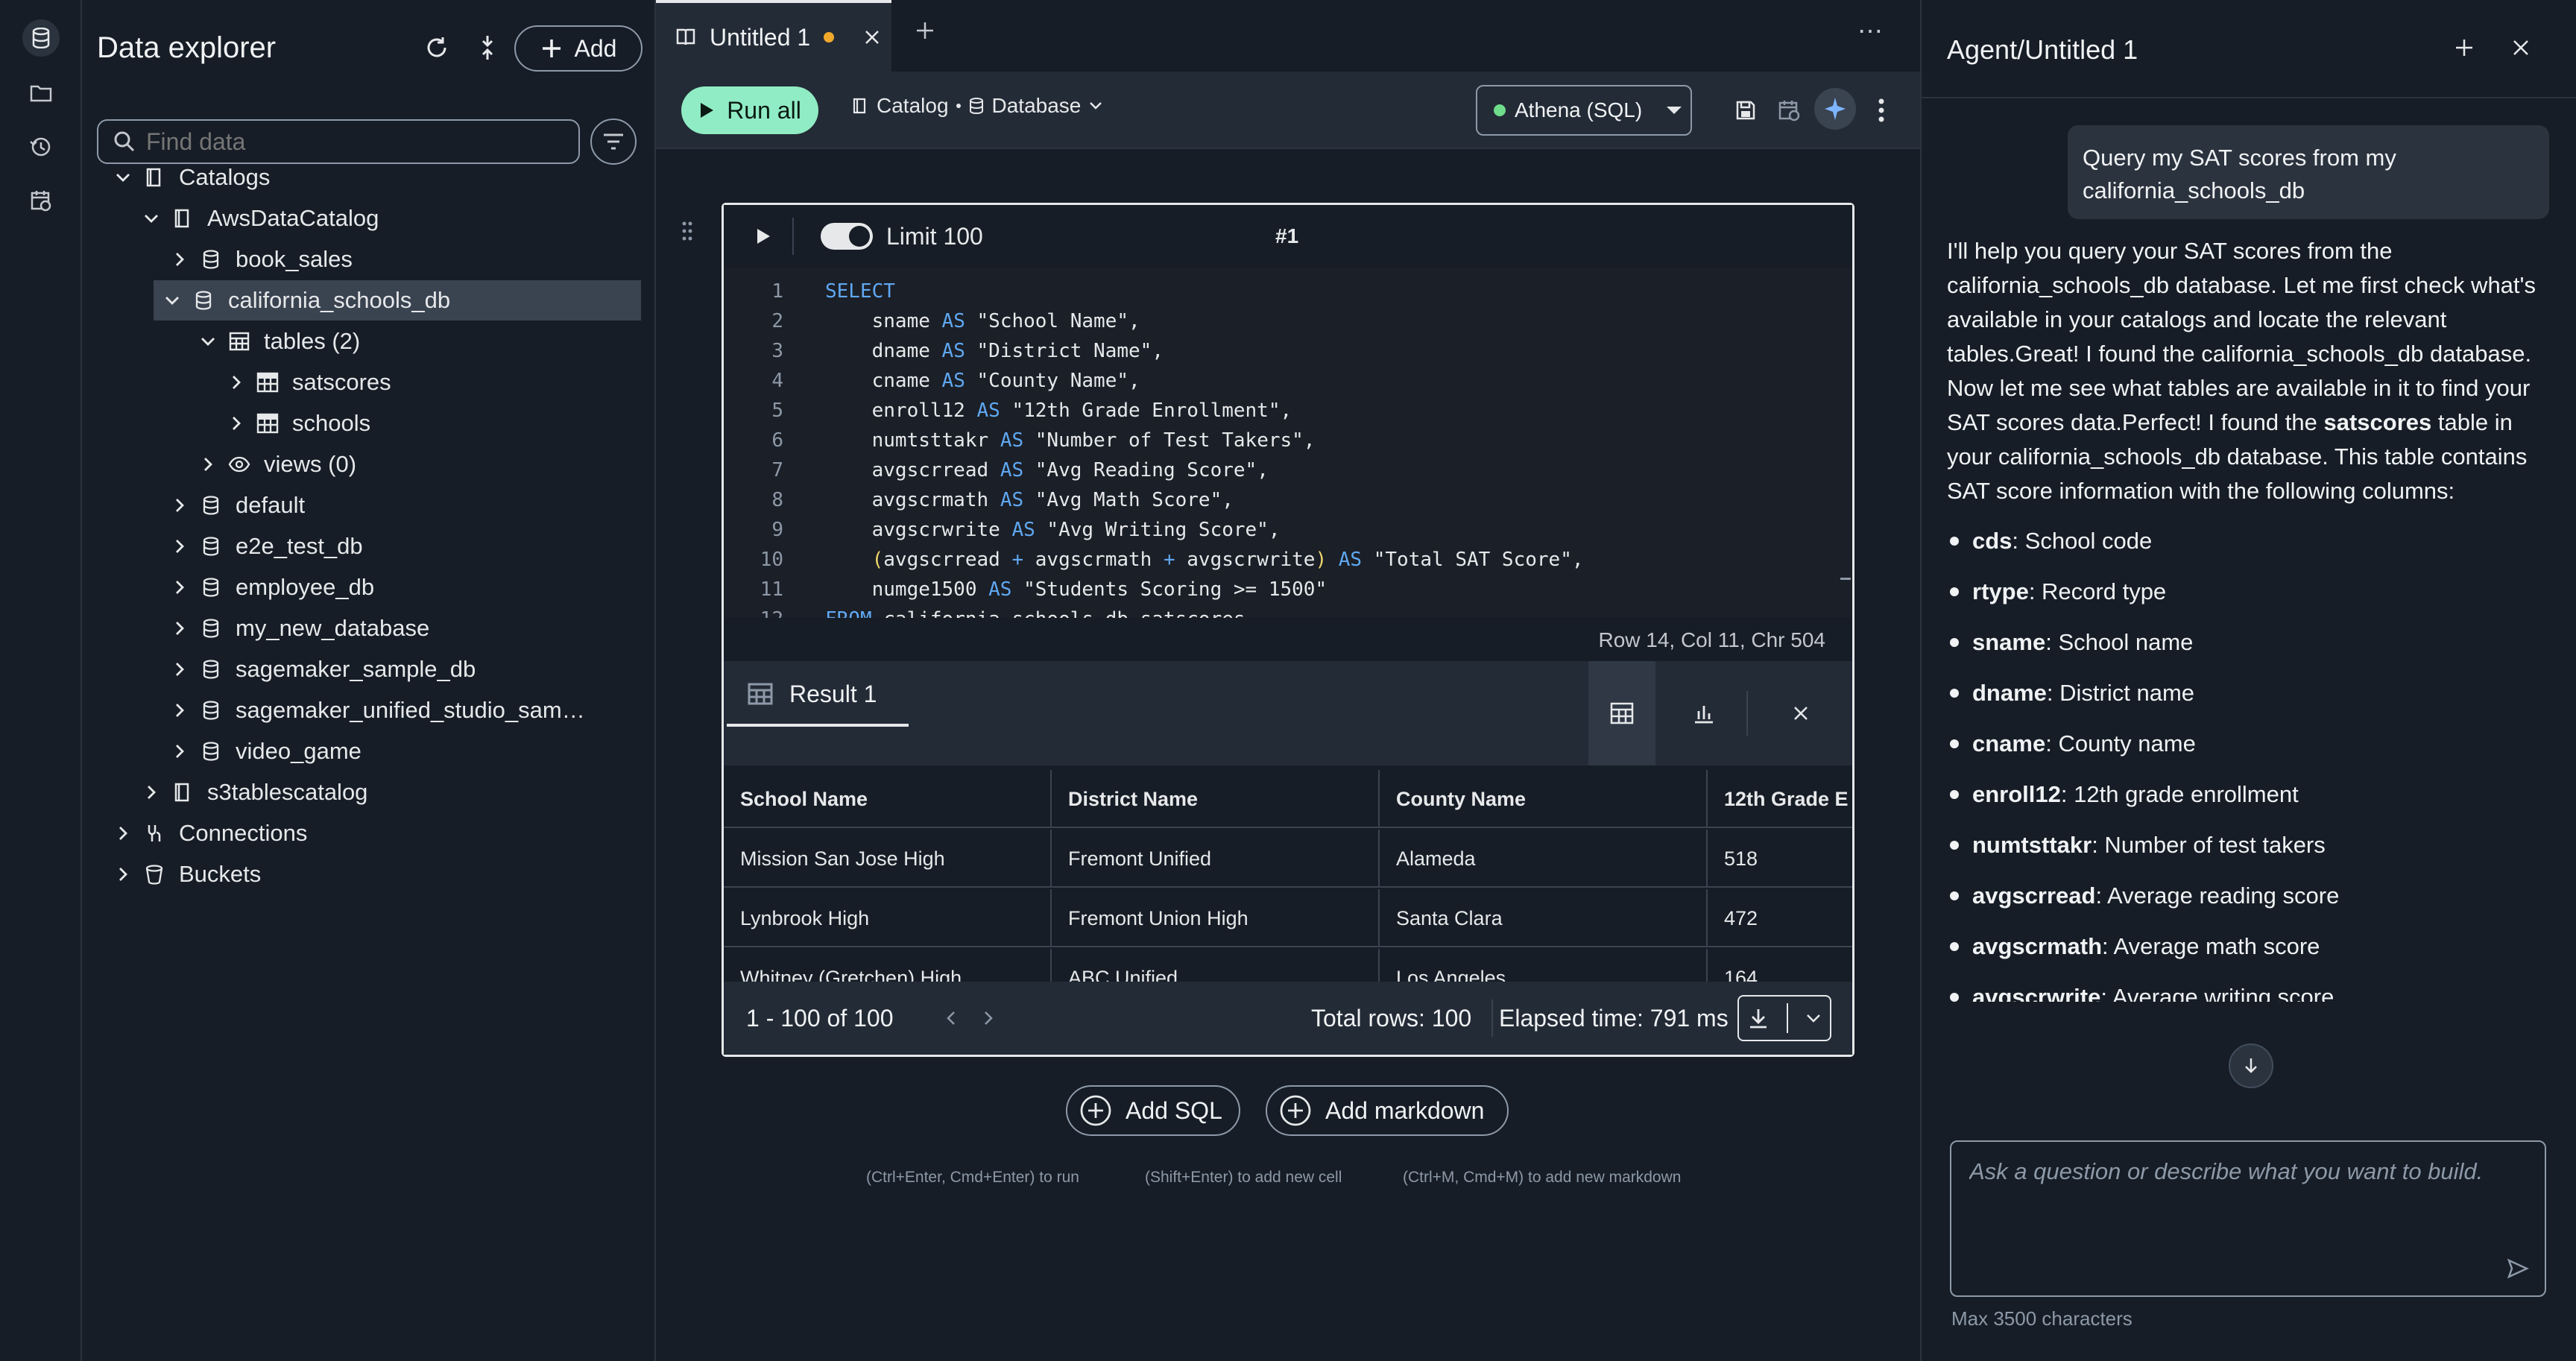 This screenshot has width=2576, height=1361. Describe the element at coordinates (1544, 799) in the screenshot. I see `column-header: County Name` at that location.